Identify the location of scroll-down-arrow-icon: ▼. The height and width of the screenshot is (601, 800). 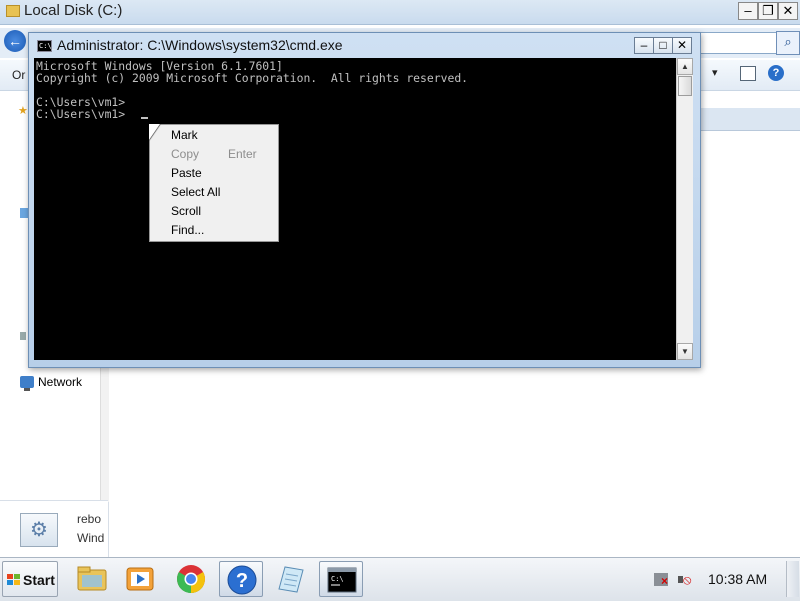
(685, 351).